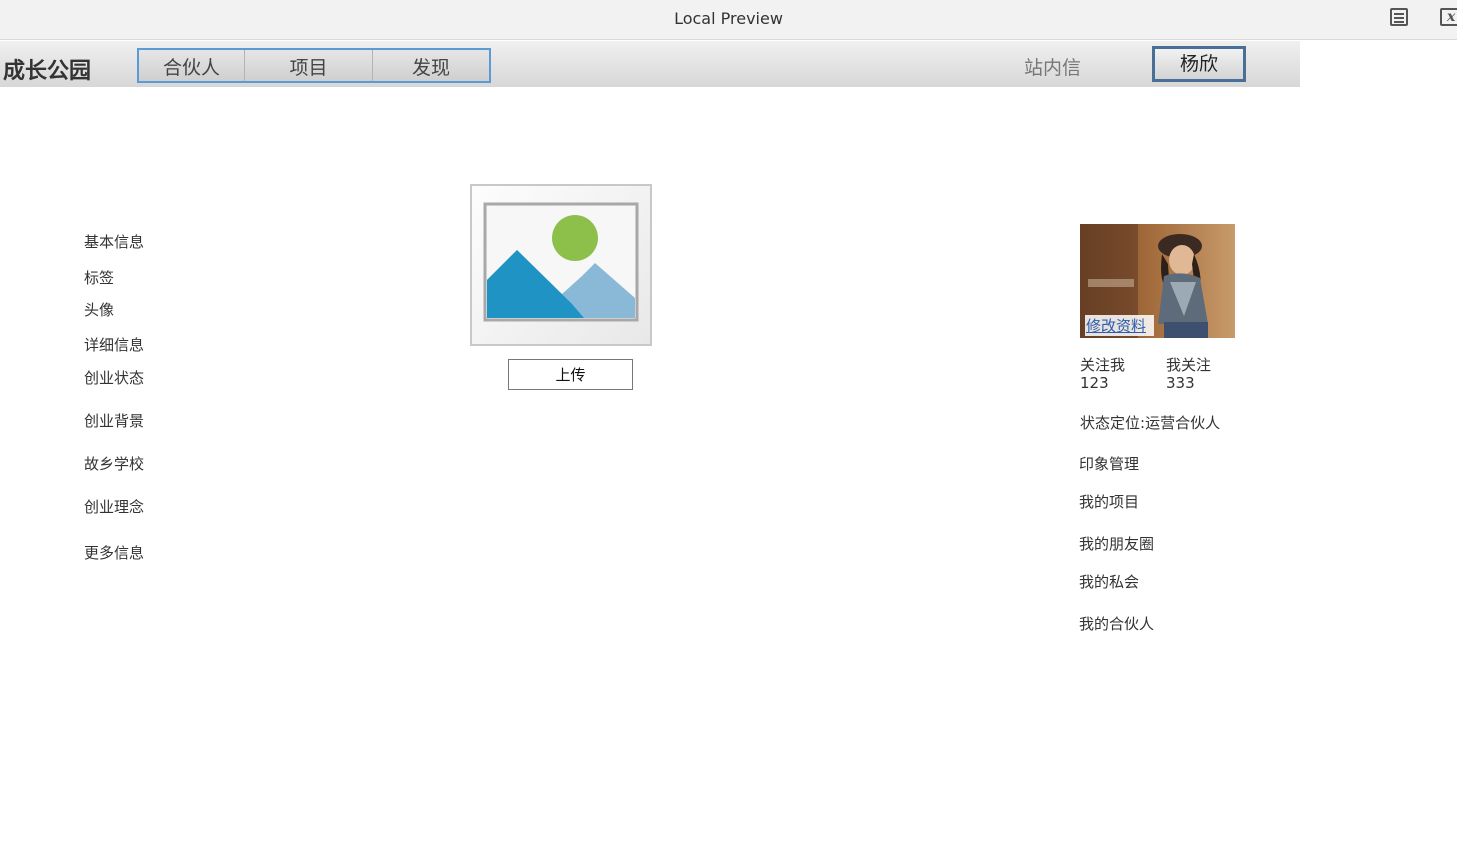 This screenshot has width=1457, height=862. I want to click on sidebar-item-basic-info: 基本信息, so click(114, 241).